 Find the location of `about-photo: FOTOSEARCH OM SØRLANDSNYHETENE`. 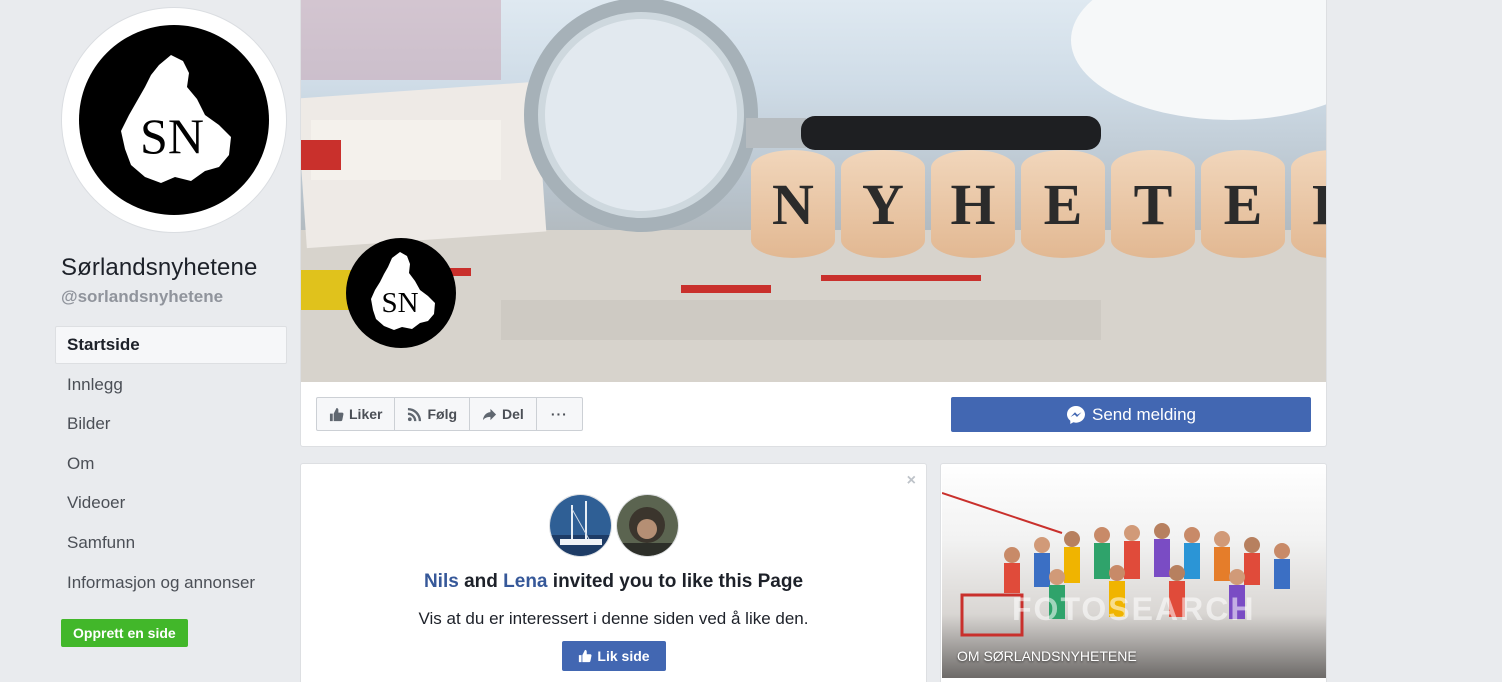

about-photo: FOTOSEARCH OM SØRLANDSNYHETENE is located at coordinates (1134, 571).